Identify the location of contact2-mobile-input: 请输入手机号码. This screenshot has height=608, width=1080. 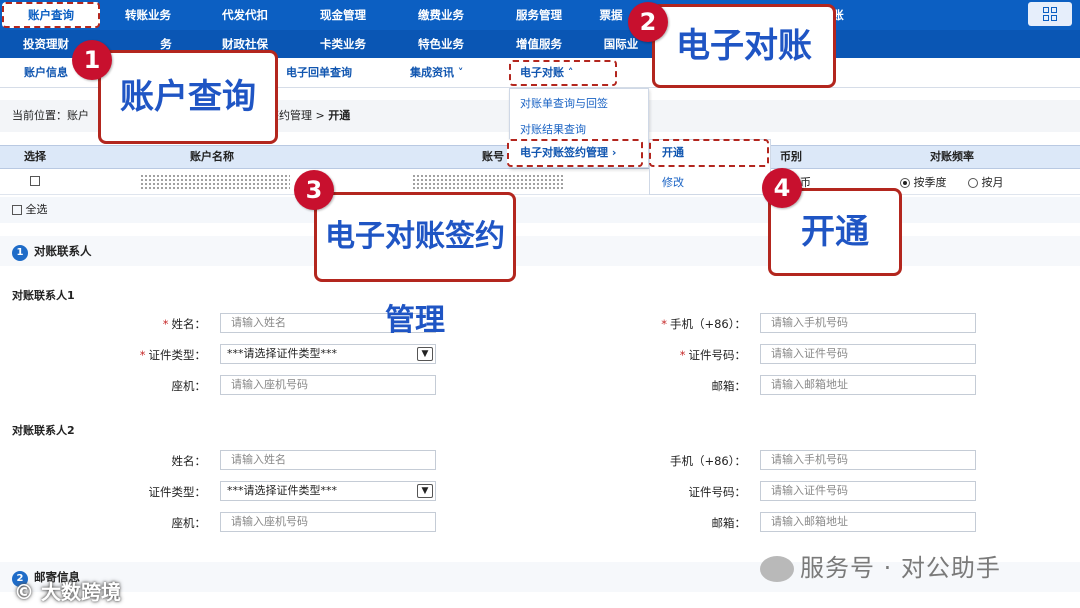
(868, 460).